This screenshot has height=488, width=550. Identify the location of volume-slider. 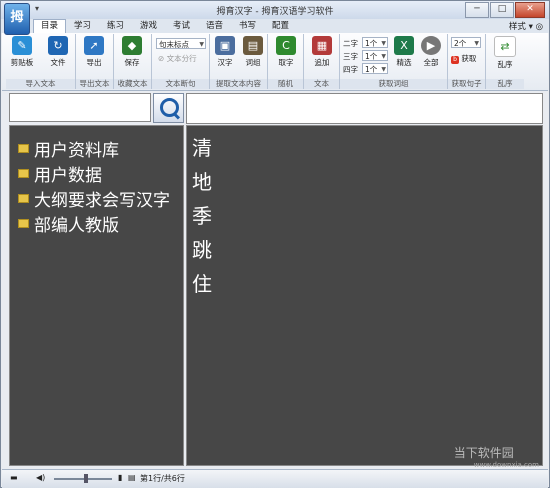
(83, 478).